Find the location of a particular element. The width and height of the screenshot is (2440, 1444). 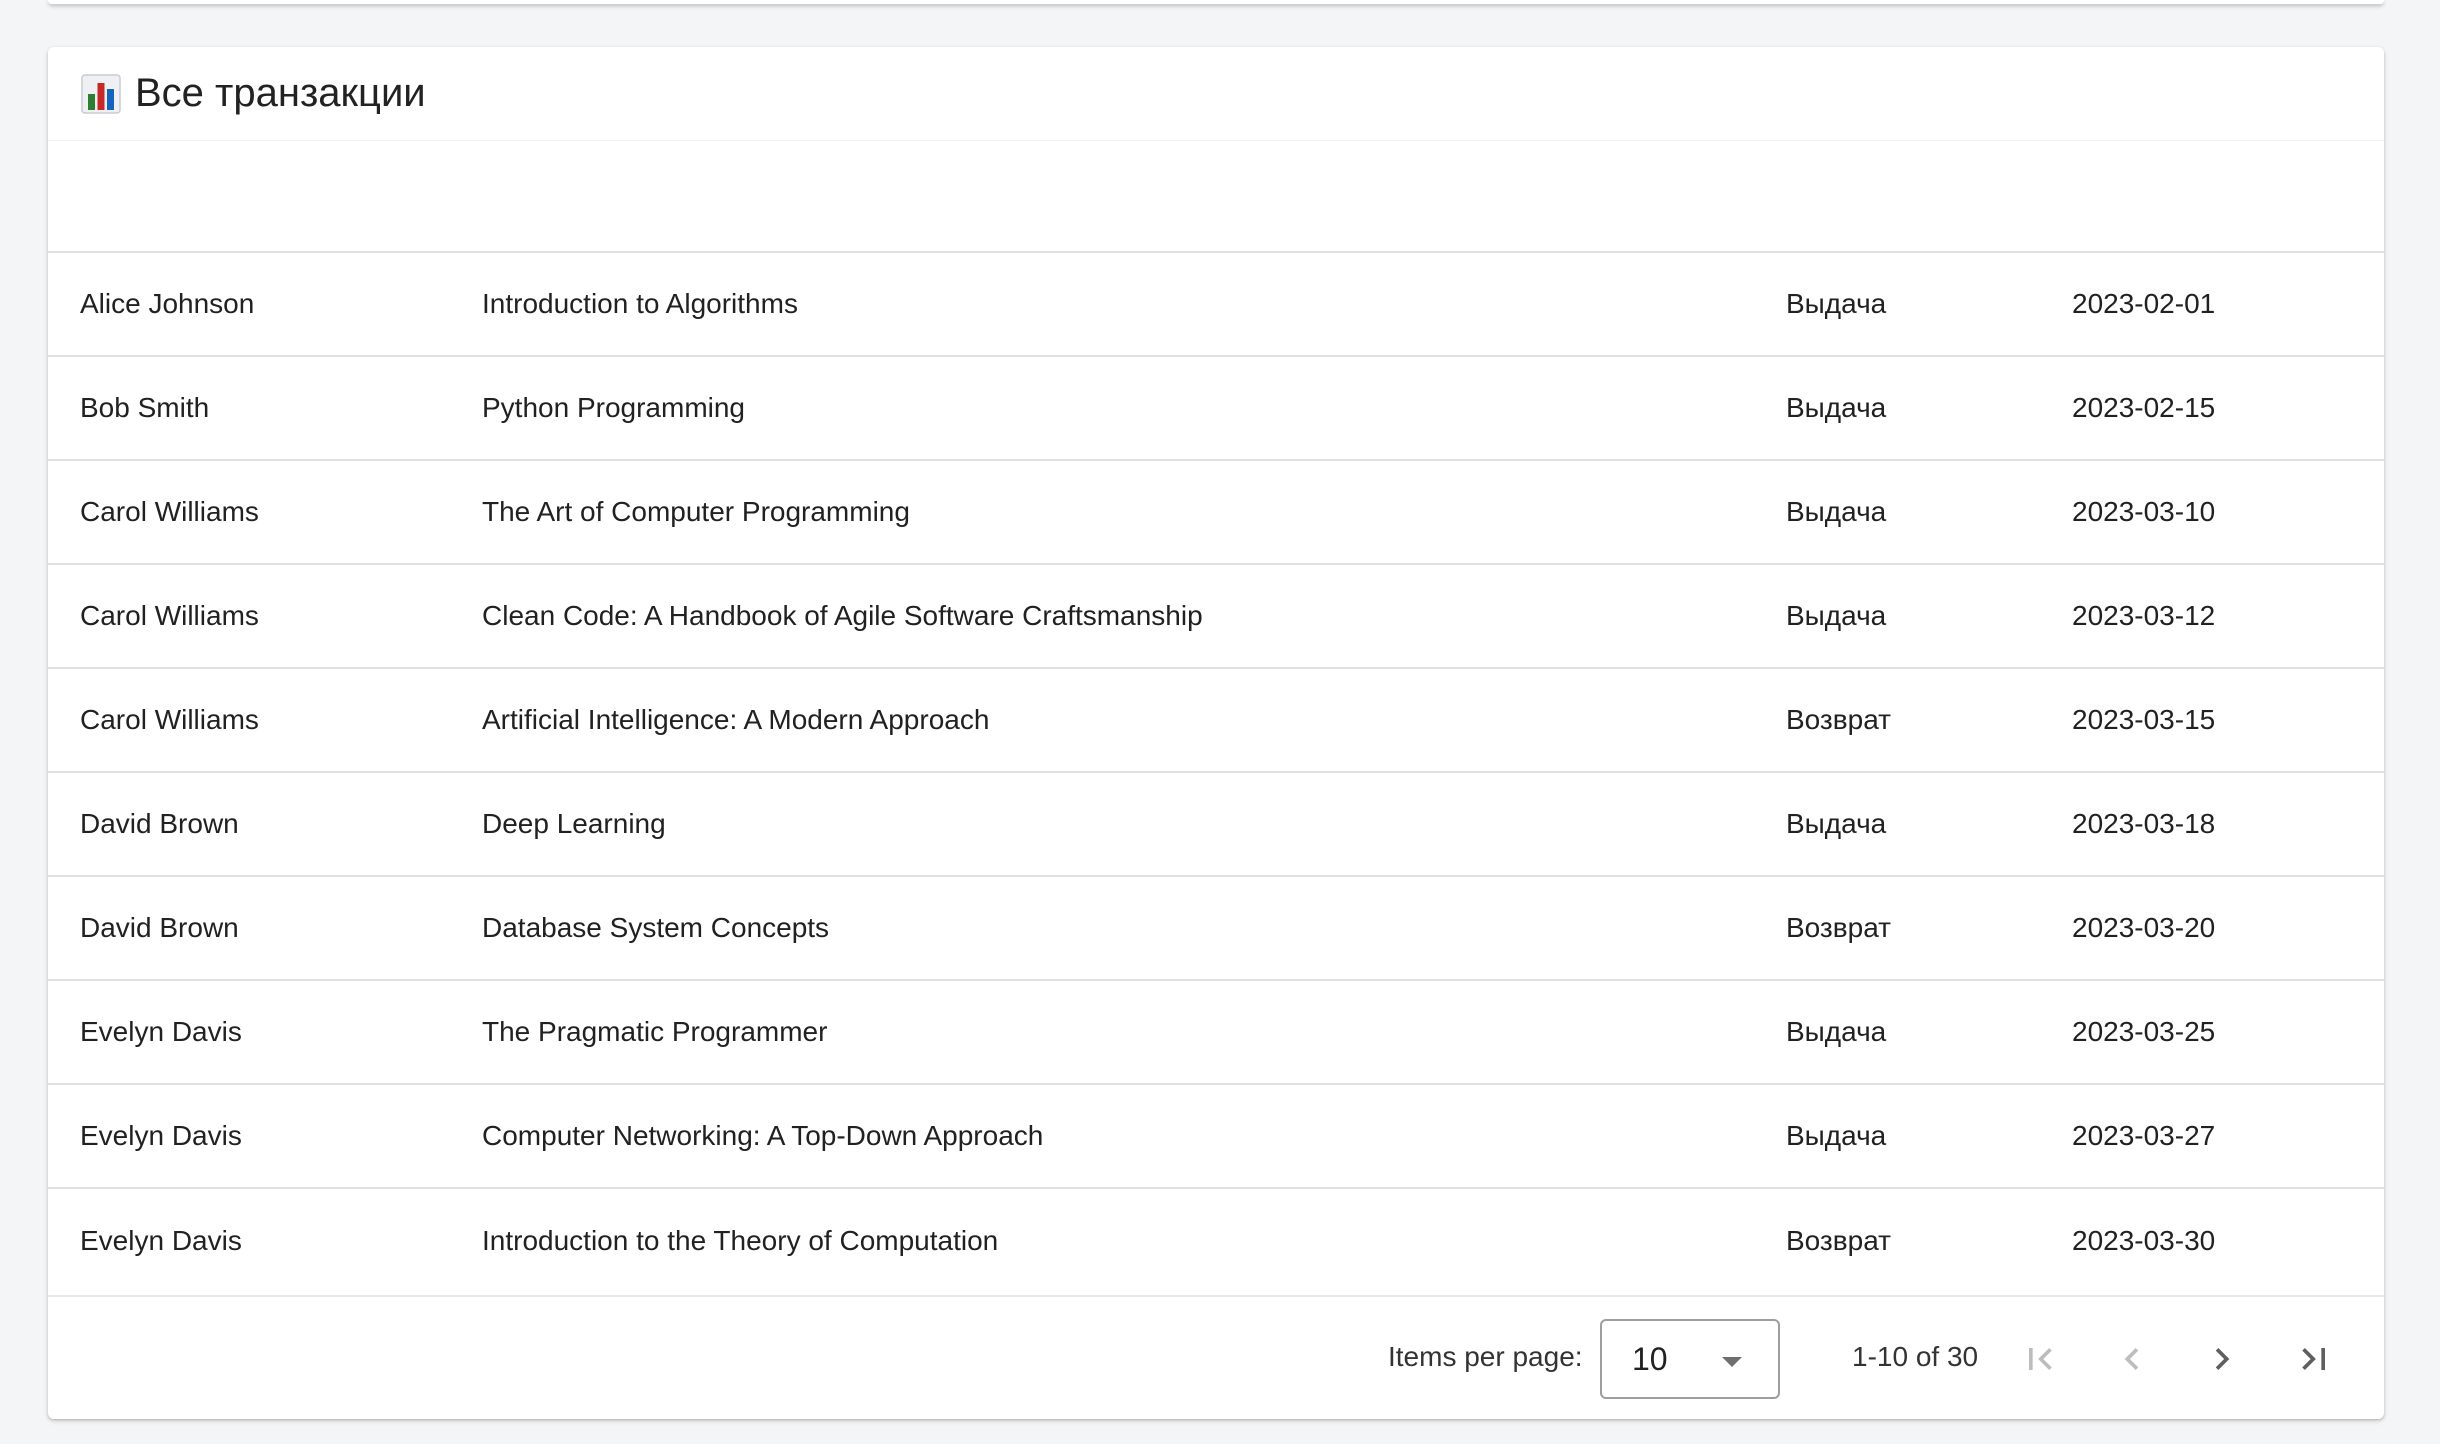

book-title-cell: Computer Networking: A Top-Down Approach is located at coordinates (763, 1135).